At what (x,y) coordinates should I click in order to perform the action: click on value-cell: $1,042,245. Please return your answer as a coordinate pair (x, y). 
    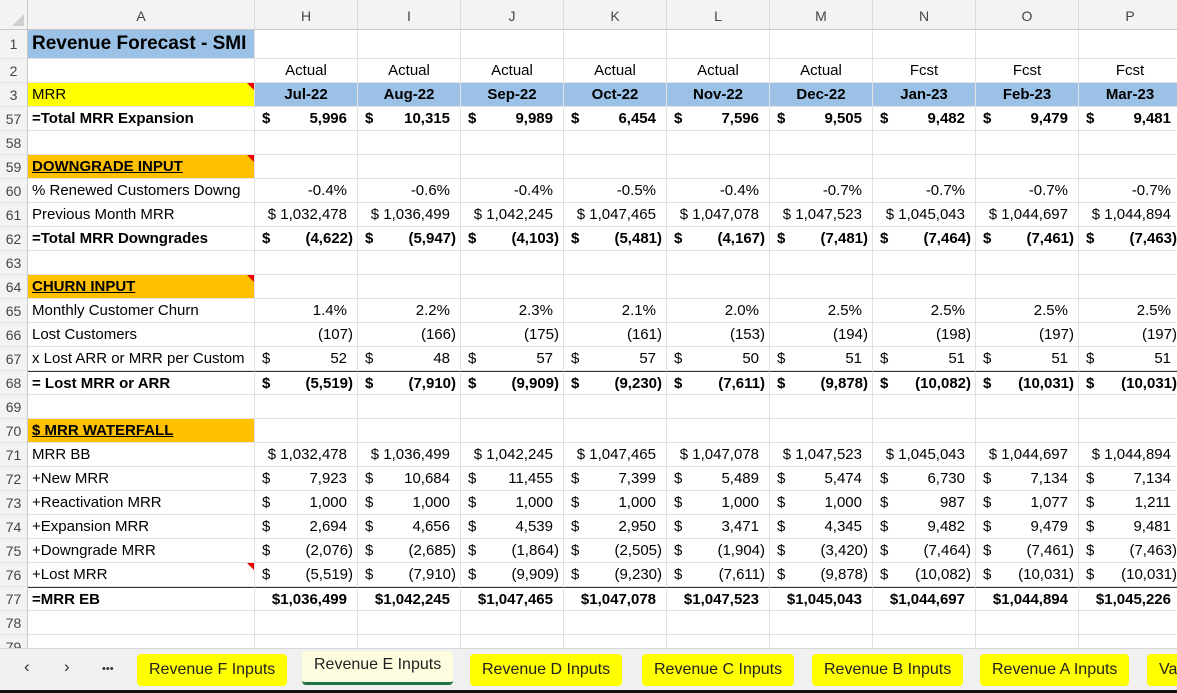
    Looking at the image, I should click on (409, 599).